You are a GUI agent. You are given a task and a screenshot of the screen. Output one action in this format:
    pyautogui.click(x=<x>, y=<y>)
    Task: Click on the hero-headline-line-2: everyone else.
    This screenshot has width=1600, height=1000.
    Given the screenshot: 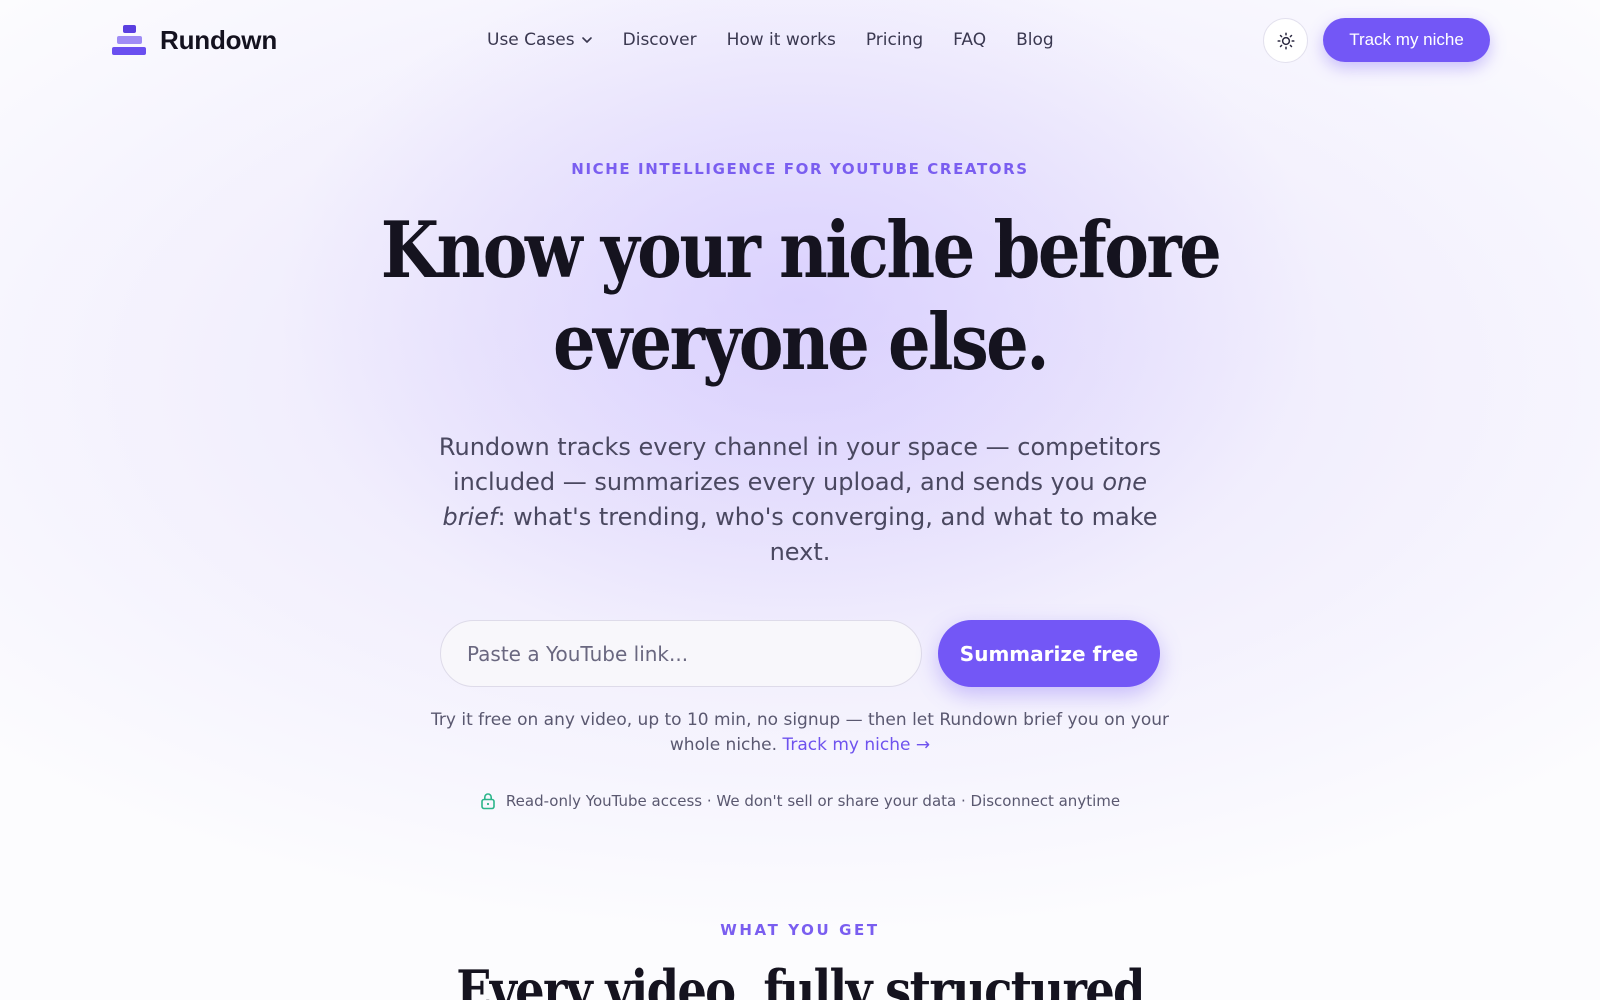 What is the action you would take?
    pyautogui.click(x=801, y=342)
    